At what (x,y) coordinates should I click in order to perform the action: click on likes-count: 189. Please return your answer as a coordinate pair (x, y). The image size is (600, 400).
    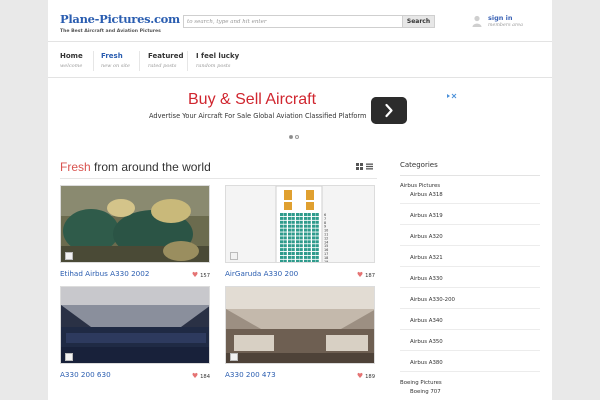
    Looking at the image, I should click on (370, 377).